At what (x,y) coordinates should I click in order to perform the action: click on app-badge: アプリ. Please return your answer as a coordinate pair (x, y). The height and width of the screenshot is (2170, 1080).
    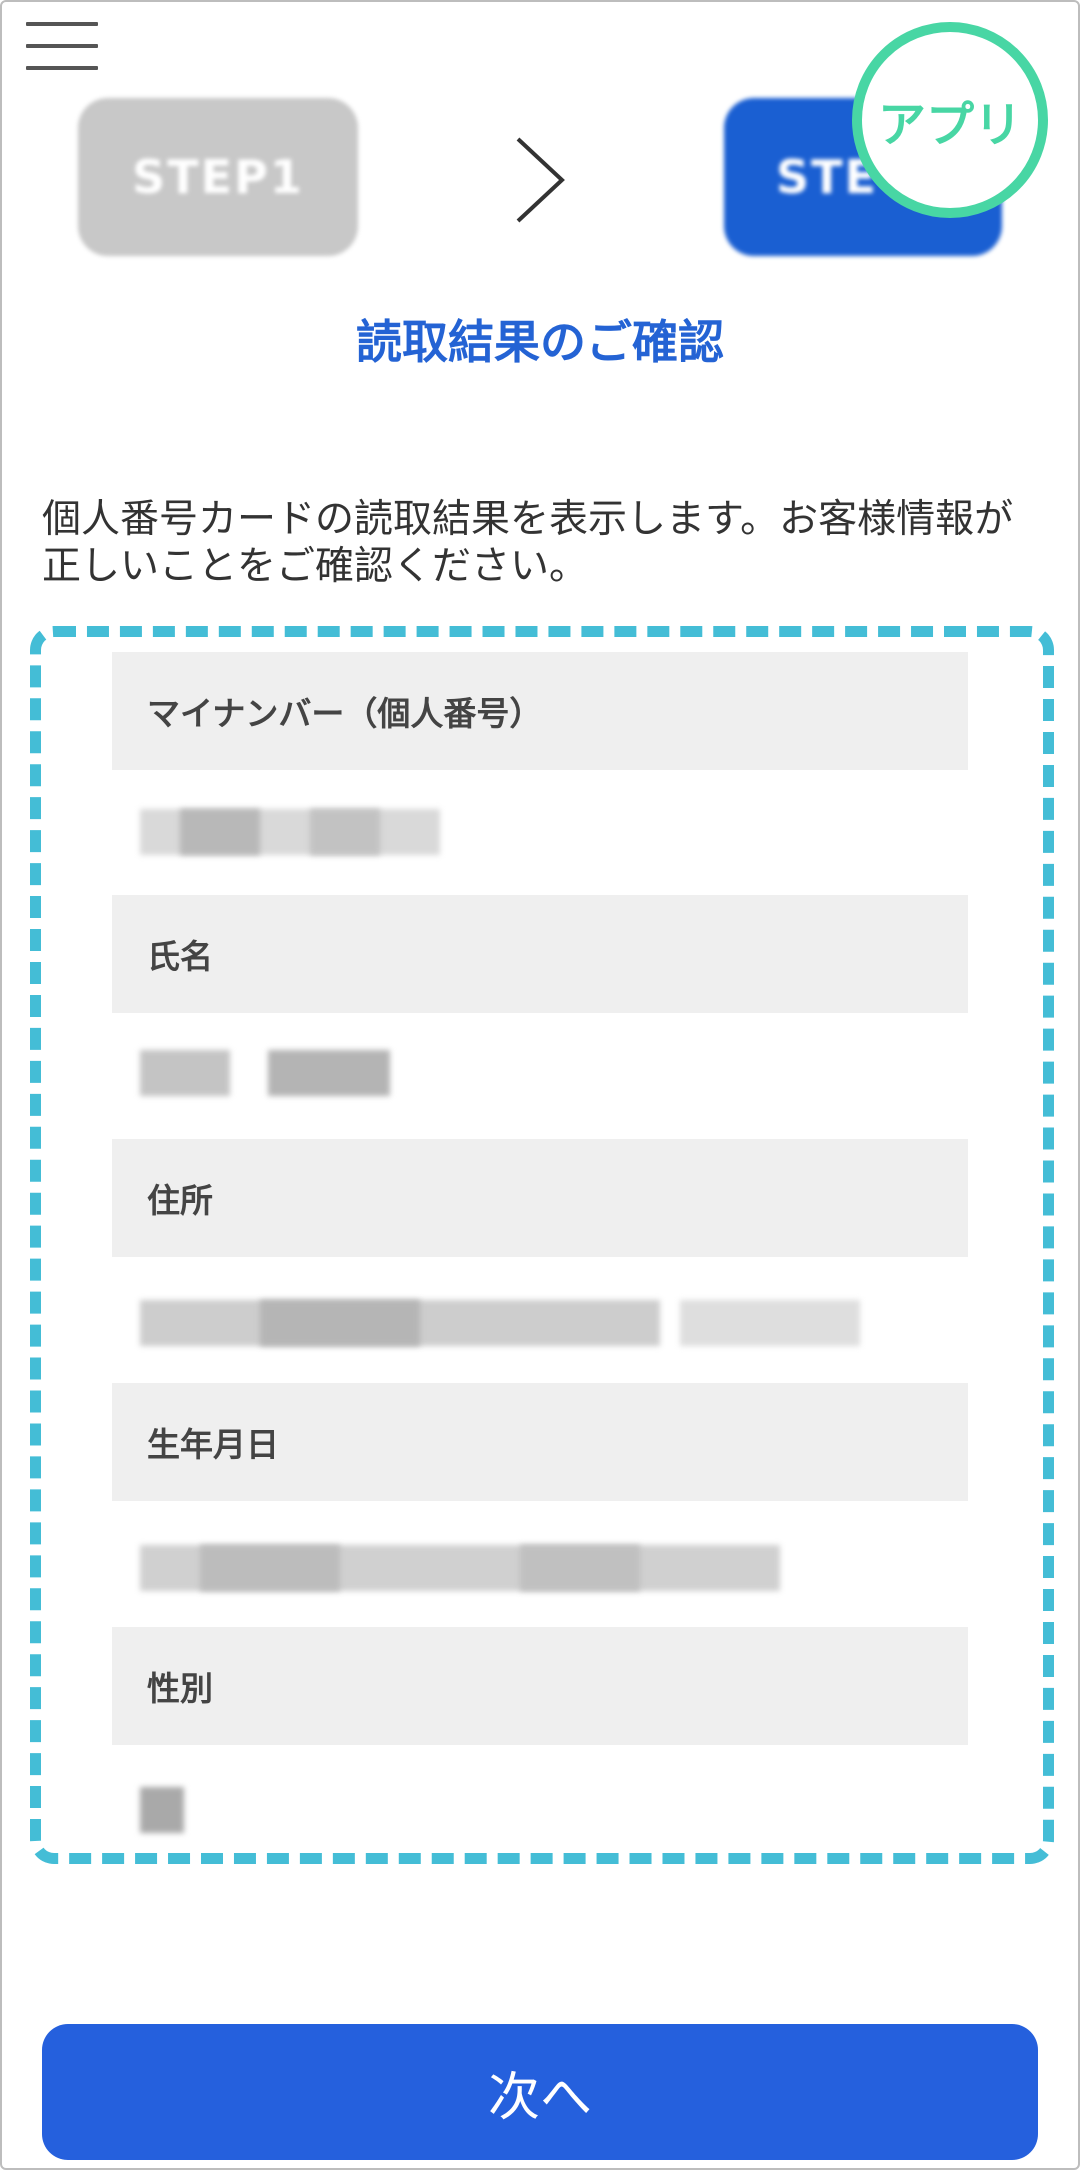
    Looking at the image, I should click on (950, 120).